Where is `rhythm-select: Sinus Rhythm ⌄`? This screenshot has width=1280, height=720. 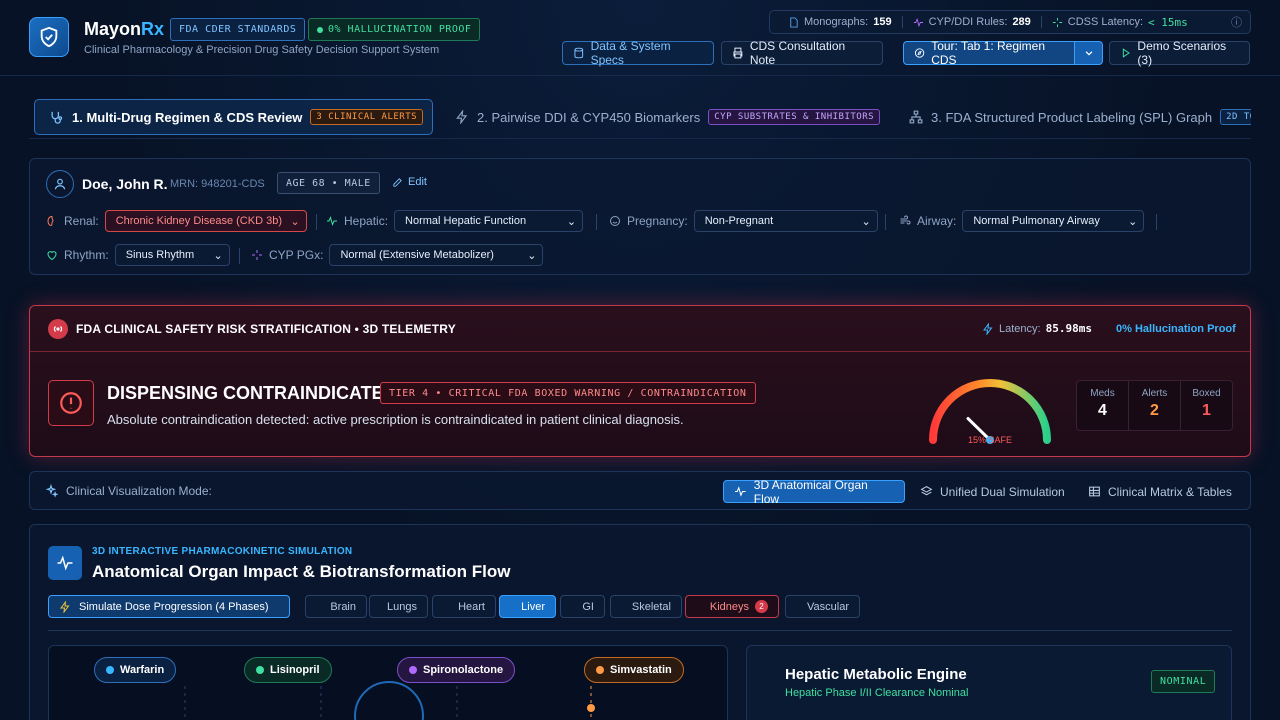
rhythm-select: Sinus Rhythm ⌄ is located at coordinates (172, 255).